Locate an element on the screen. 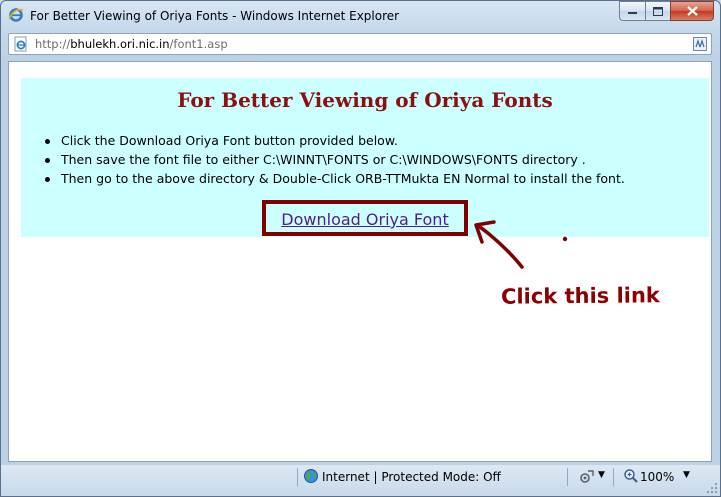 Image resolution: width=721 pixels, height=497 pixels. zoom-level: 100% is located at coordinates (657, 477).